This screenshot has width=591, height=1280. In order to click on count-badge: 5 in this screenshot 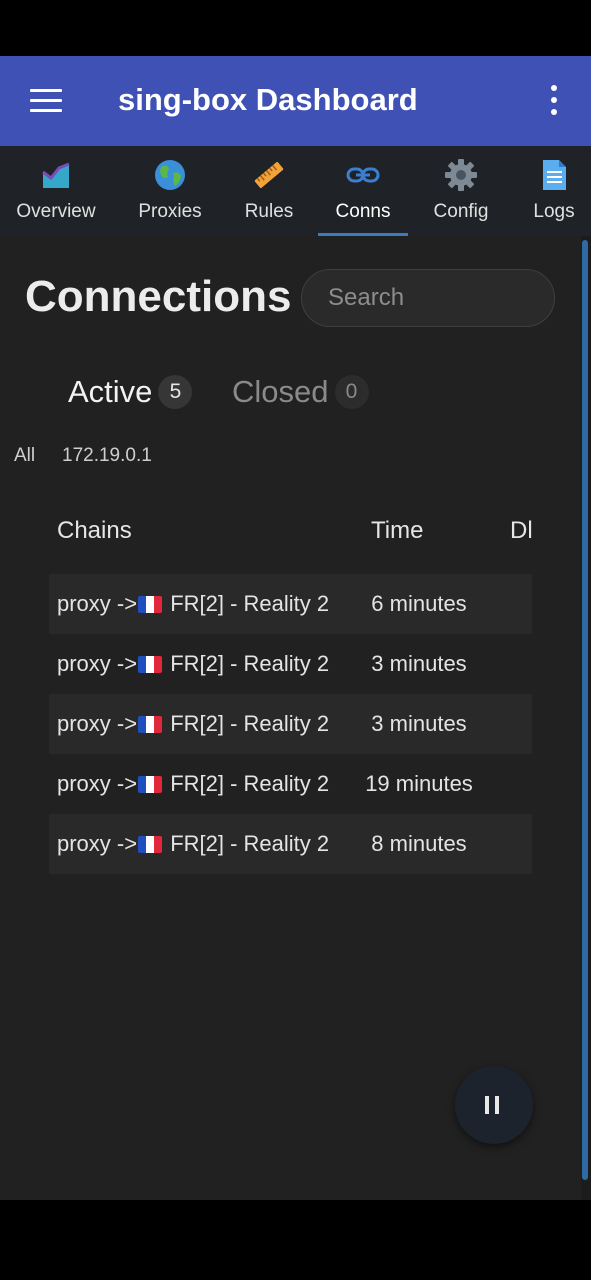, I will do `click(175, 392)`.